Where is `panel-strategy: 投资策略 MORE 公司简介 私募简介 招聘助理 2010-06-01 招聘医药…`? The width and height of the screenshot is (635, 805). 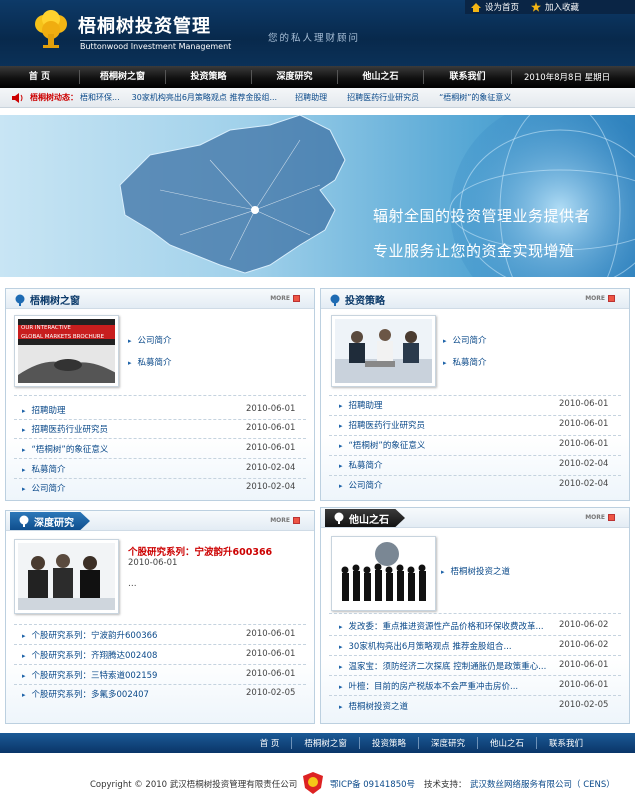
panel-strategy: 投资策略 MORE 公司简介 私募简介 招聘助理 2010-06-01 招聘医药… is located at coordinates (475, 394).